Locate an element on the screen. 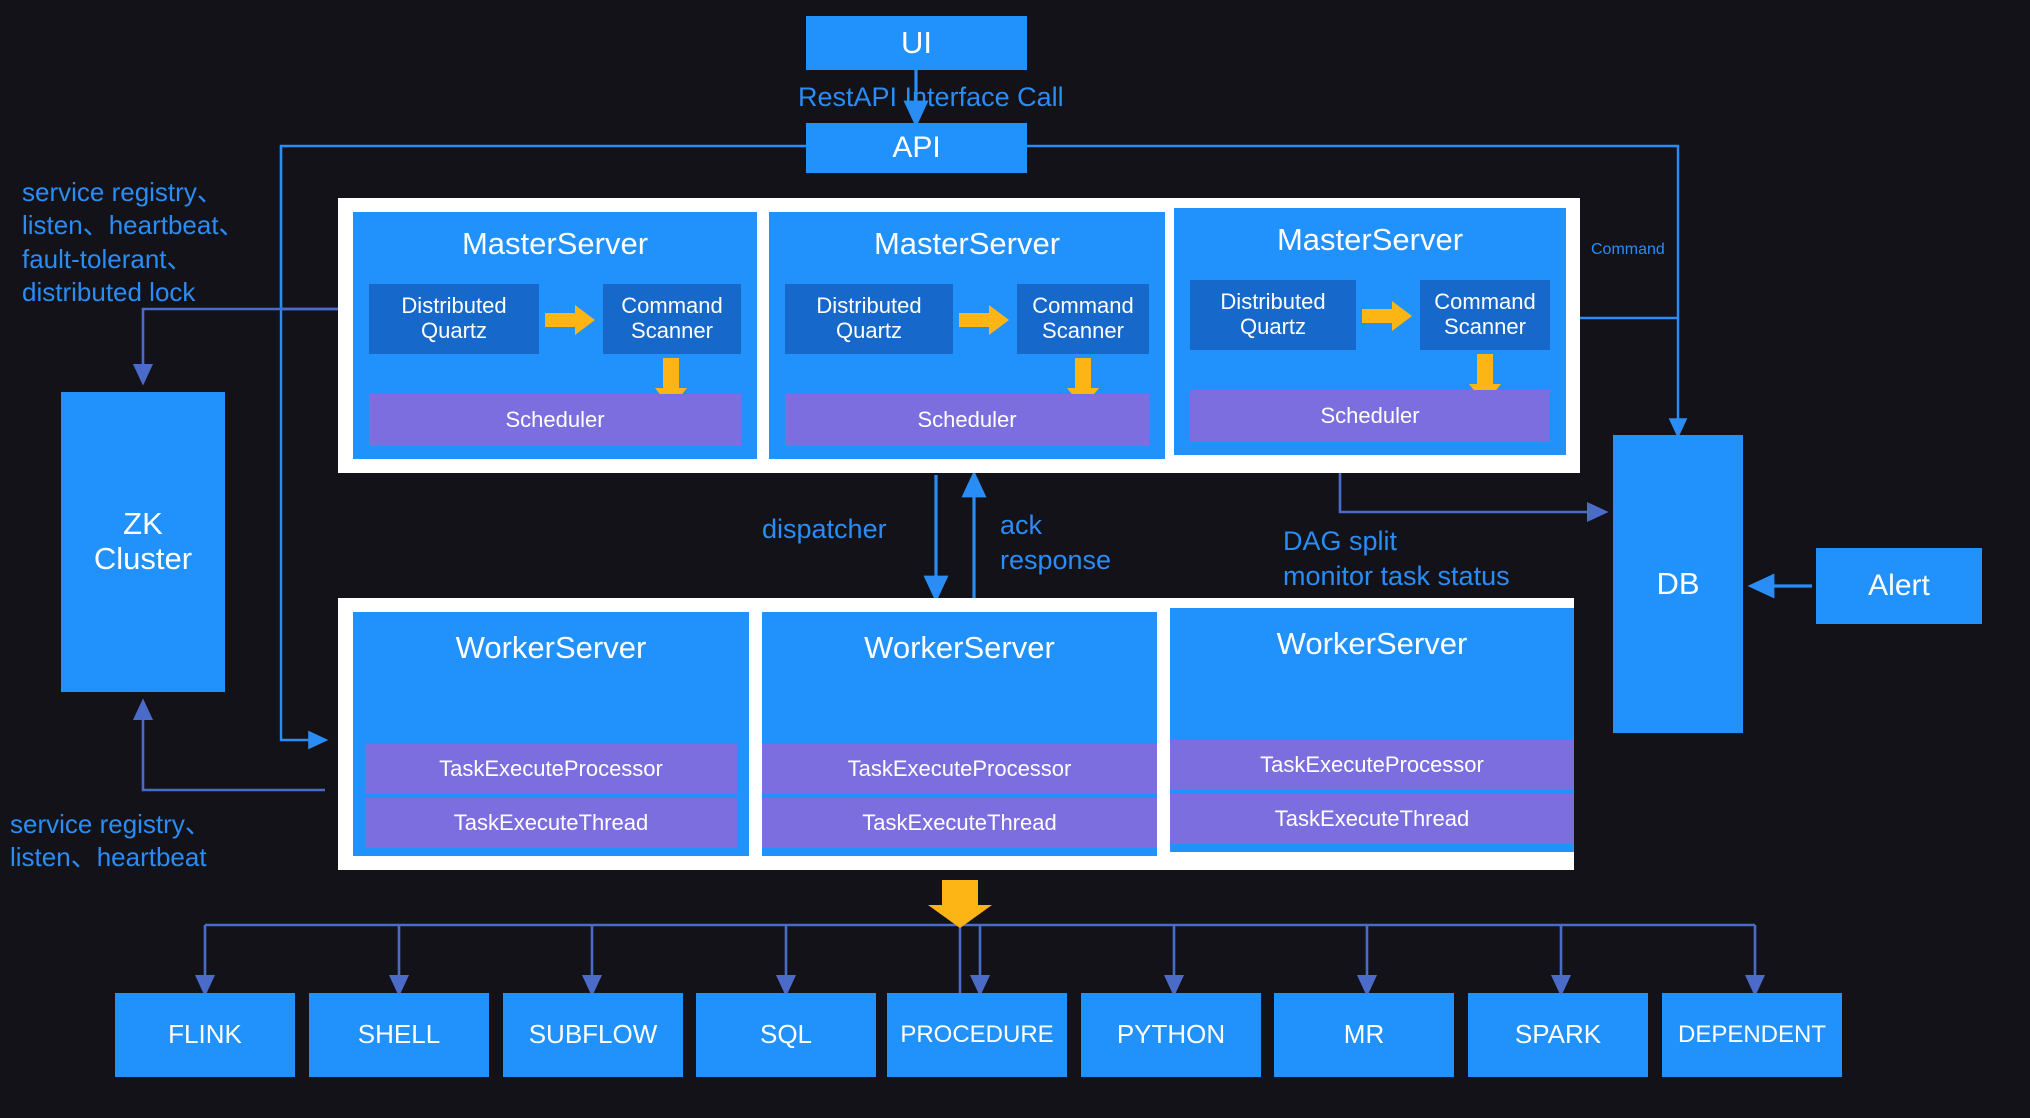 The height and width of the screenshot is (1118, 2030). master-server-2-scheduler: Scheduler is located at coordinates (967, 420).